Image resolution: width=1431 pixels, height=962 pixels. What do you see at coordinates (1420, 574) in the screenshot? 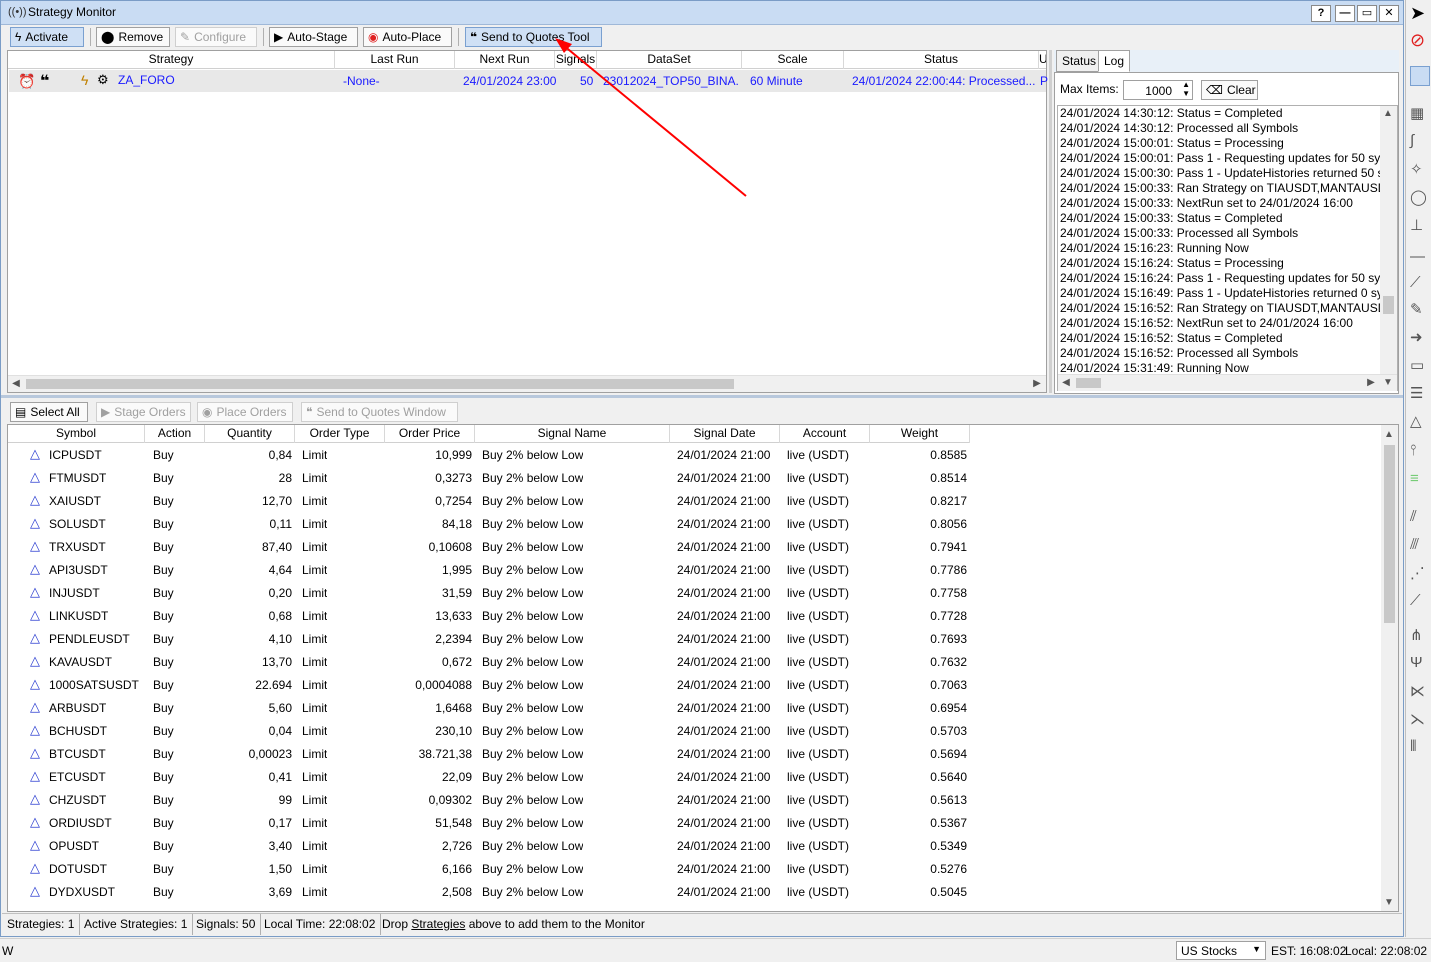
I see `regression-icon: ⋰` at bounding box center [1420, 574].